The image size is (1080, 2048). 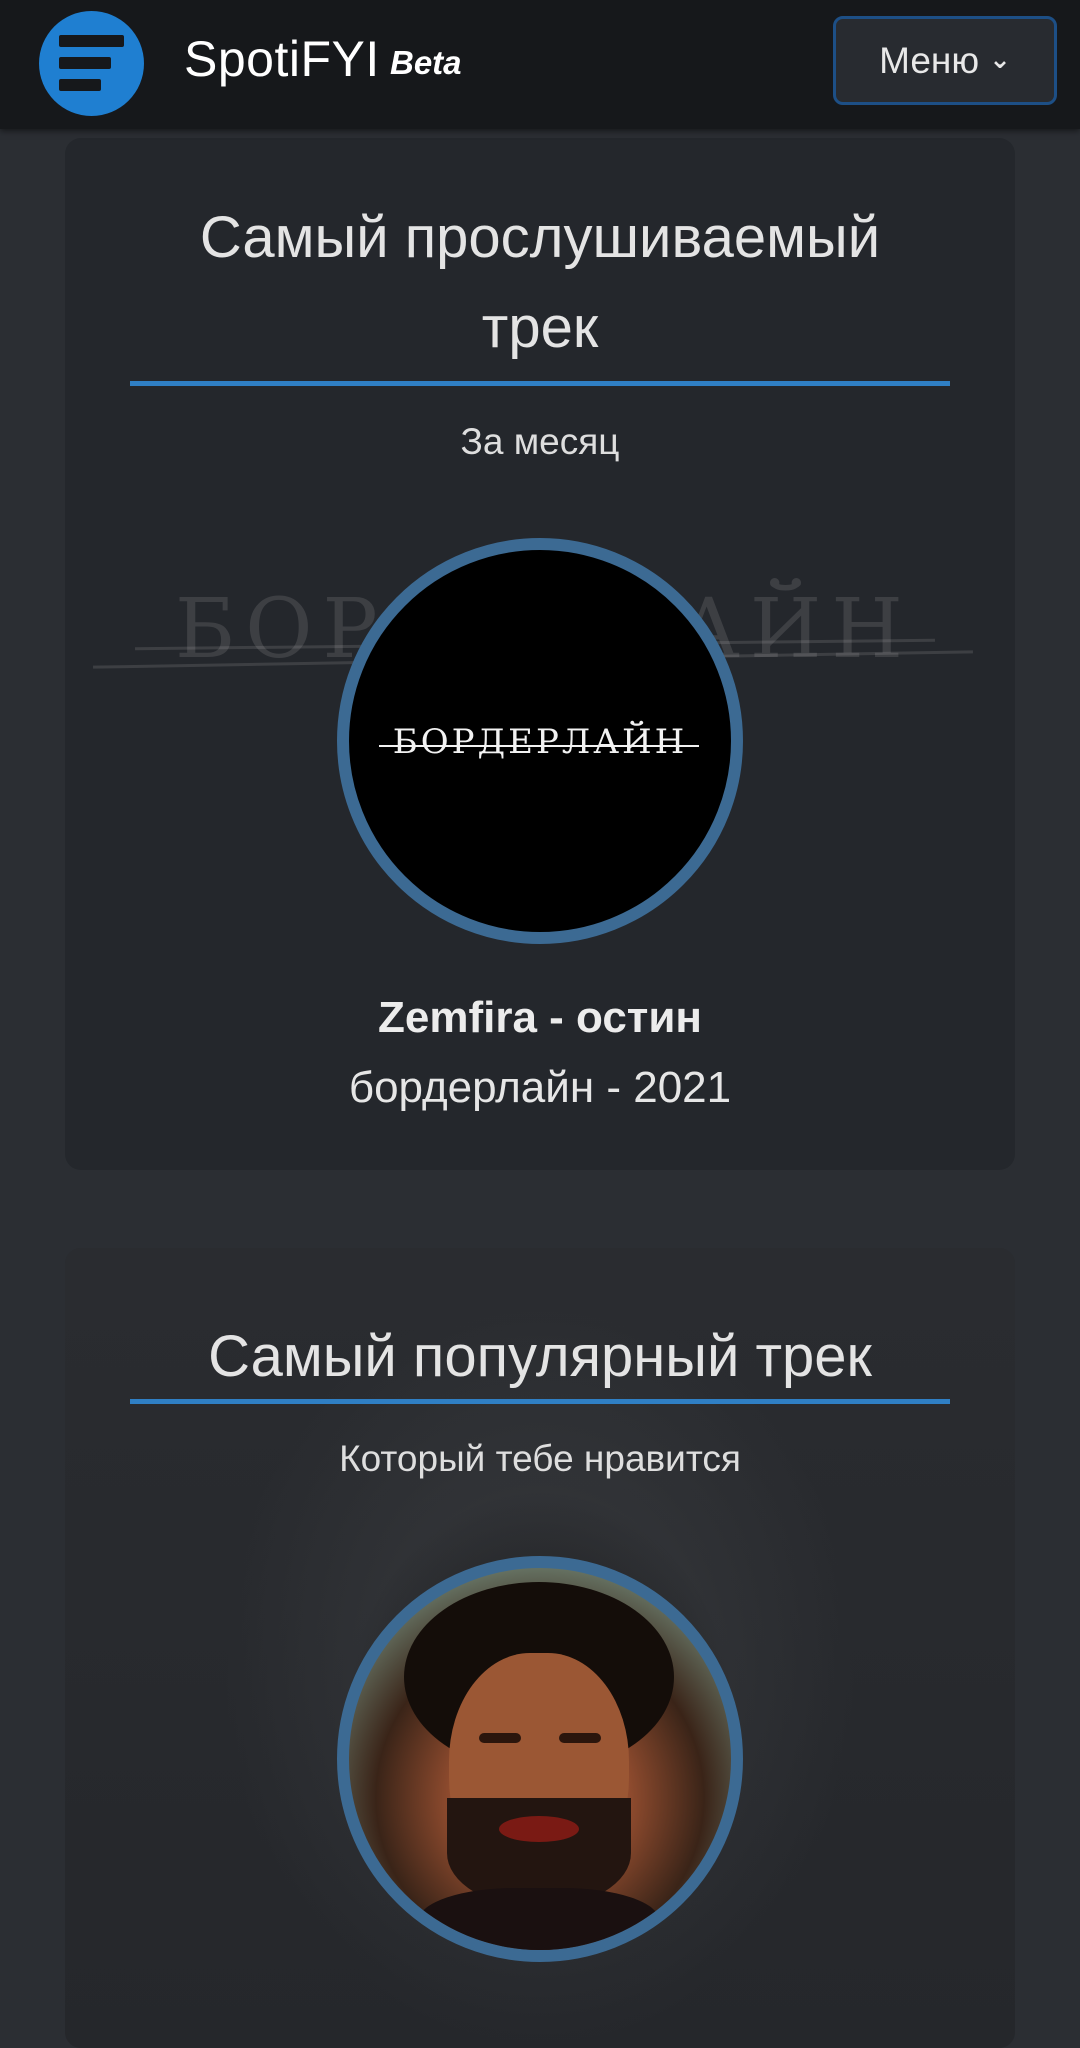 I want to click on album-year: бордерлайн - 2021, so click(x=540, y=1087).